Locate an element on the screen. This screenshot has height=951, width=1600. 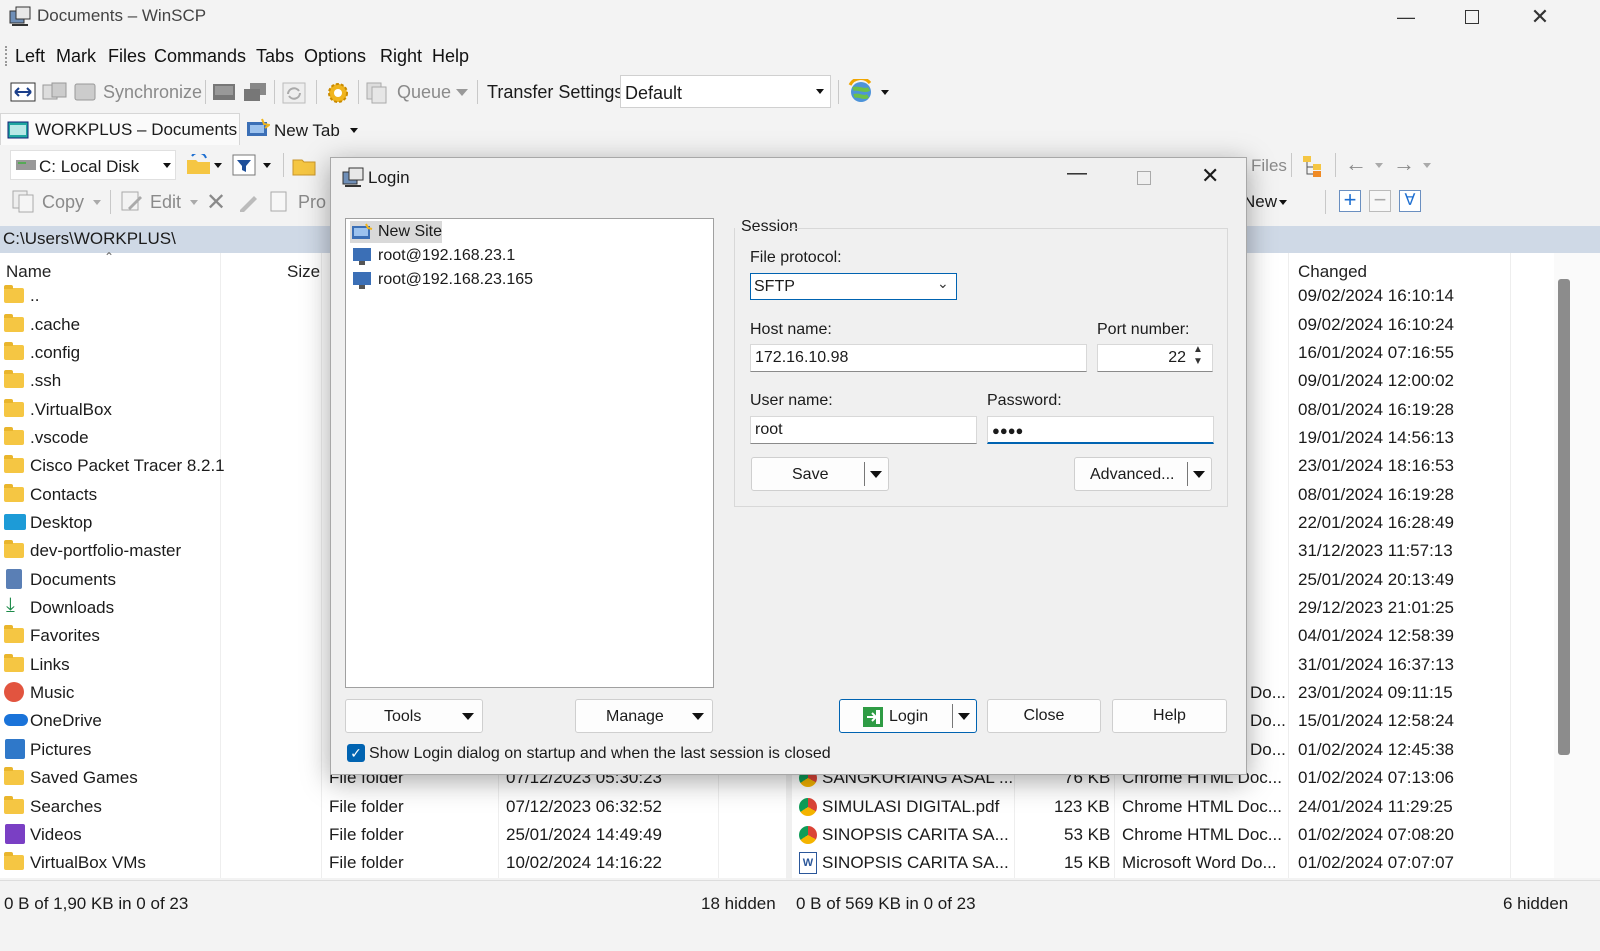
menu-tabs: Tabs is located at coordinates (275, 56).